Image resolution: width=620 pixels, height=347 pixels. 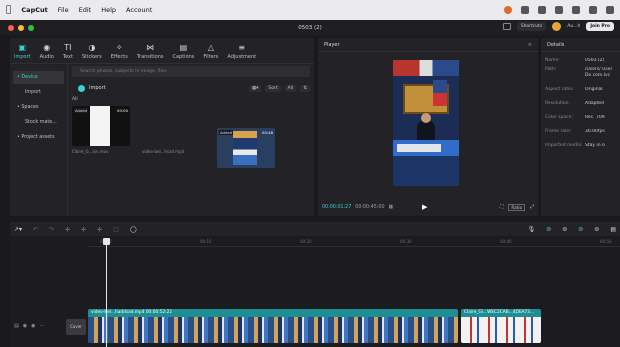 What do you see at coordinates (99, 229) in the screenshot?
I see `split-right-icon: ⊹` at bounding box center [99, 229].